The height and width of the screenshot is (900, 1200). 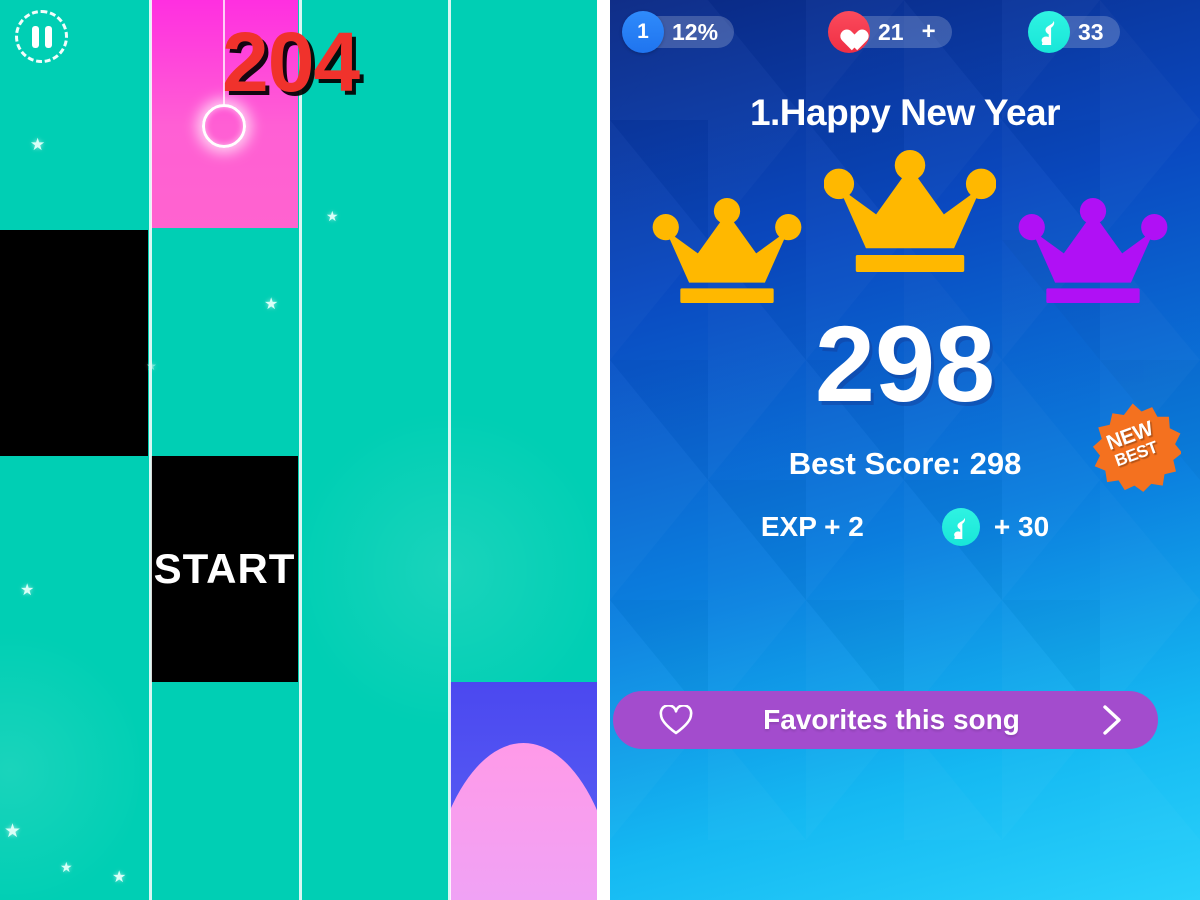 I want to click on tap-ring-indicator, so click(x=224, y=126).